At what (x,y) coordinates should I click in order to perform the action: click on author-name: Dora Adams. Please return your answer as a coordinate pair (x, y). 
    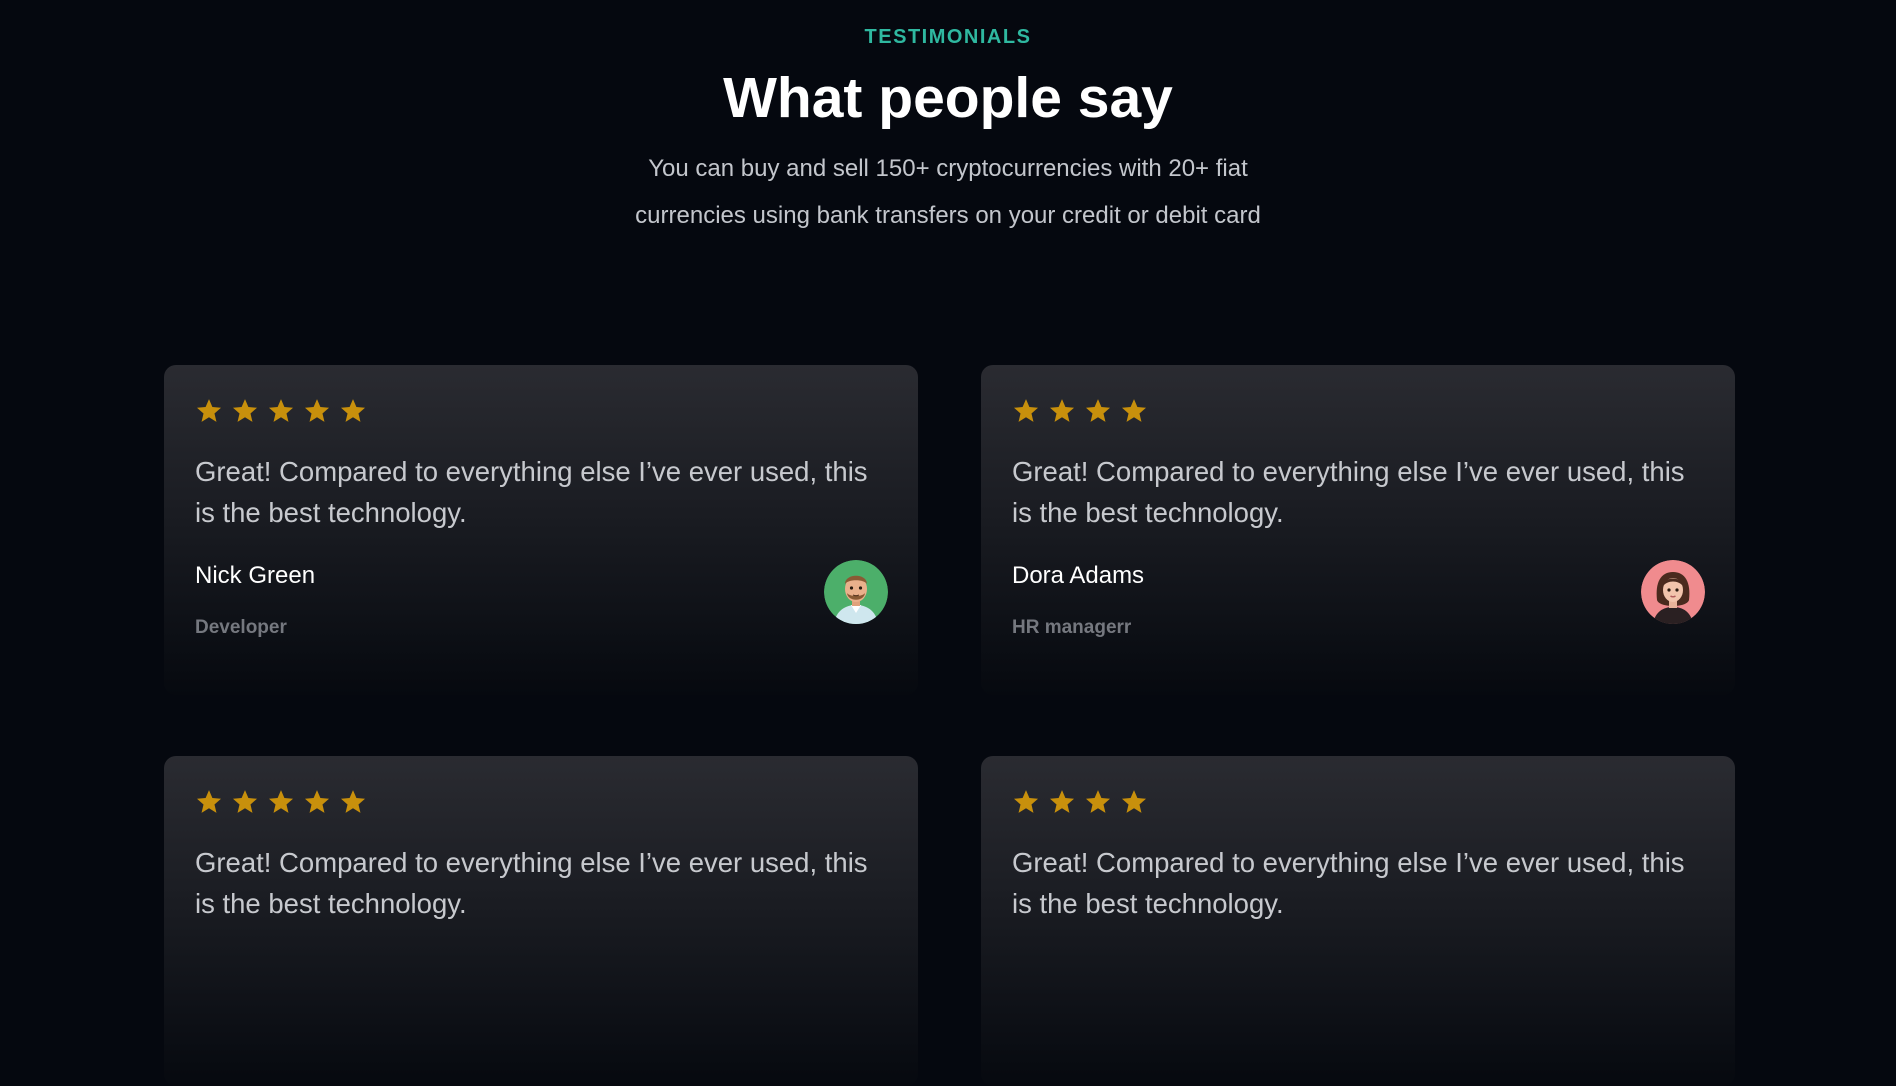
    Looking at the image, I should click on (1078, 575).